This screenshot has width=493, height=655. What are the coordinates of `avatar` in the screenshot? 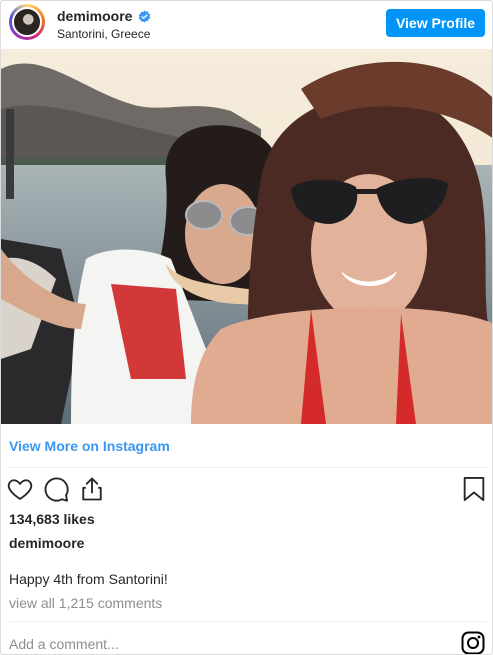 It's located at (27, 22).